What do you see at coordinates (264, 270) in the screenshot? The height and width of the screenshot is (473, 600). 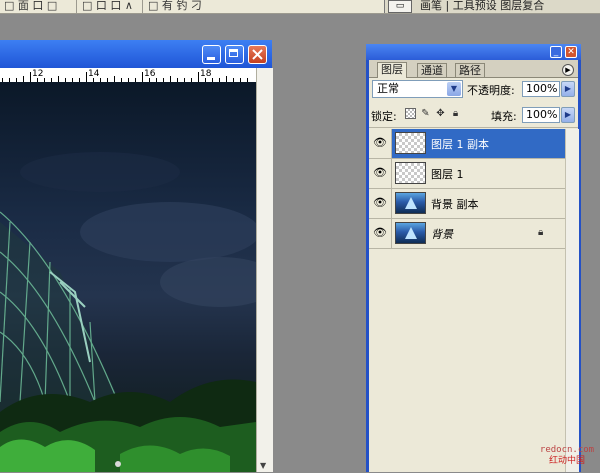 I see `vertical-scrollbar: ▼` at bounding box center [264, 270].